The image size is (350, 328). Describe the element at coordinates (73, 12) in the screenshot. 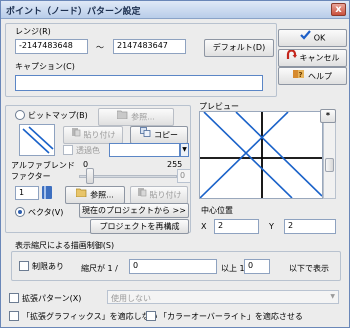

I see `window-title: ポイント（ノード）パターン設定` at that location.